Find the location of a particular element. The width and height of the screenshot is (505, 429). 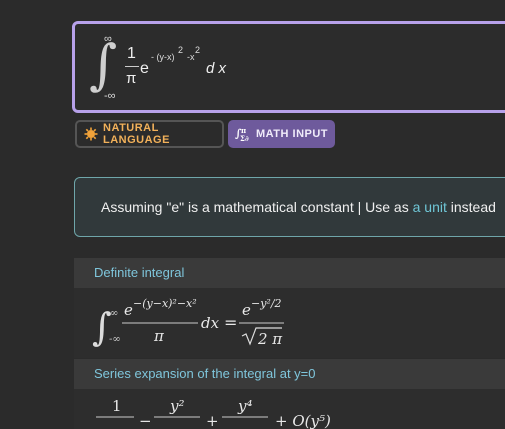

upper-limit: ∞ is located at coordinates (108, 39).